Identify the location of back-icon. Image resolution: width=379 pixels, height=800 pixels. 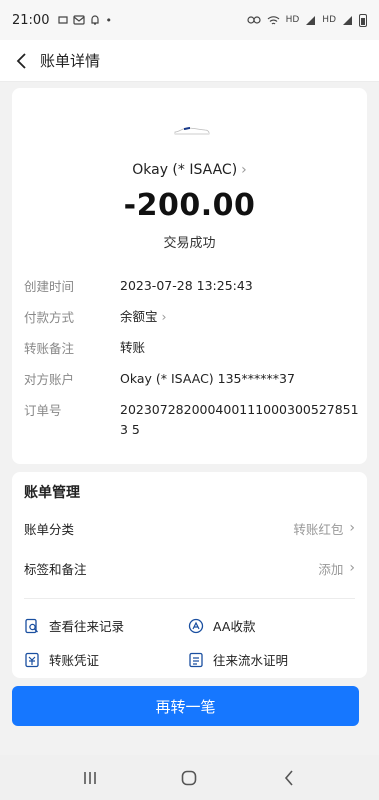
(289, 777).